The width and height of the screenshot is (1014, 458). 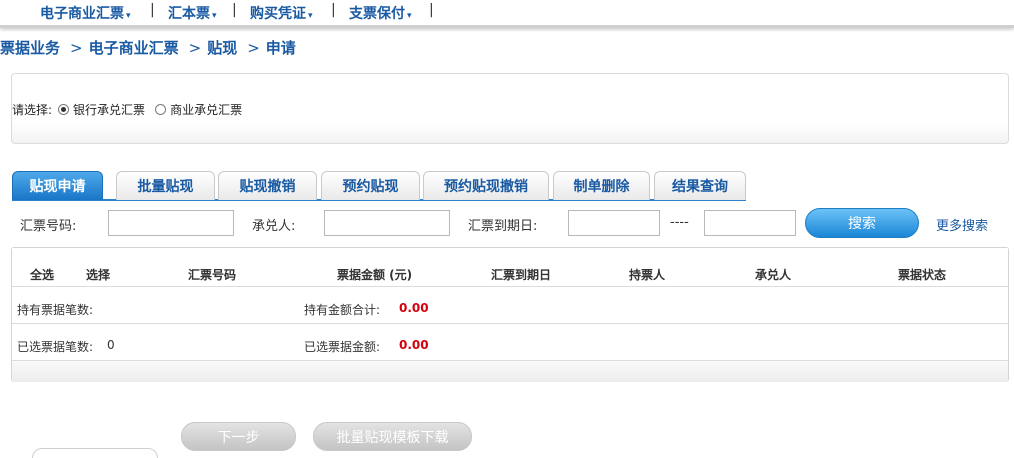 What do you see at coordinates (238, 436) in the screenshot?
I see `next-step-button: 下一步` at bounding box center [238, 436].